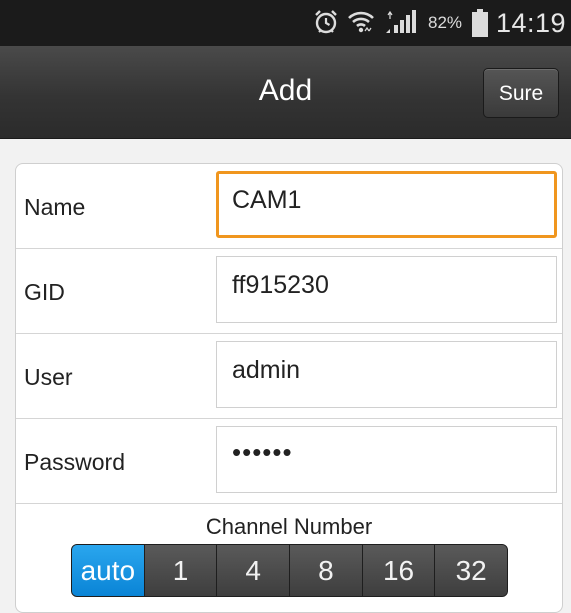 The width and height of the screenshot is (571, 613). I want to click on alarm-icon, so click(326, 22).